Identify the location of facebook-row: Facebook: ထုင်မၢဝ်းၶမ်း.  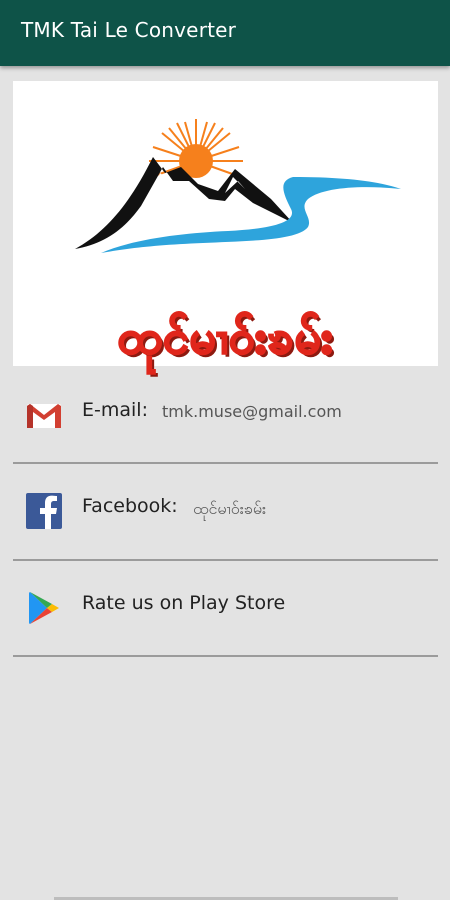
(225, 512).